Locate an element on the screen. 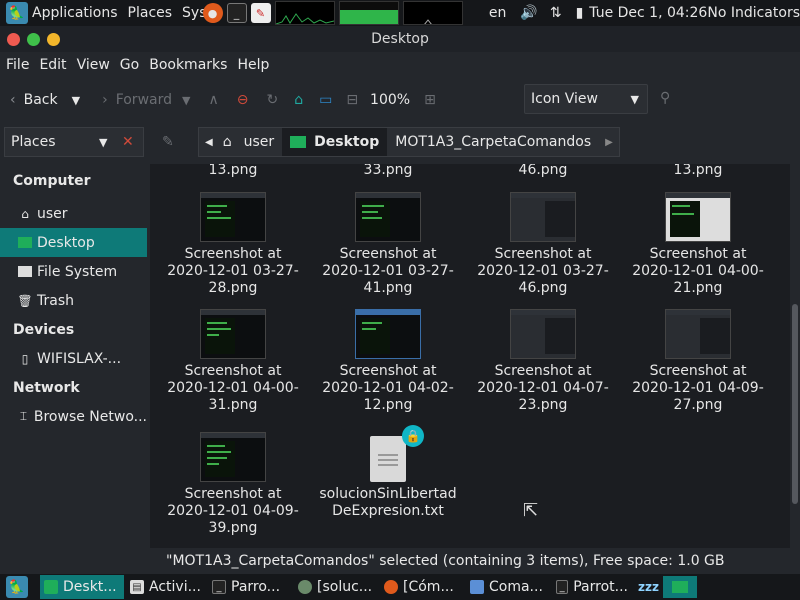  view-mode-select: Icon View ▼ is located at coordinates (586, 99).